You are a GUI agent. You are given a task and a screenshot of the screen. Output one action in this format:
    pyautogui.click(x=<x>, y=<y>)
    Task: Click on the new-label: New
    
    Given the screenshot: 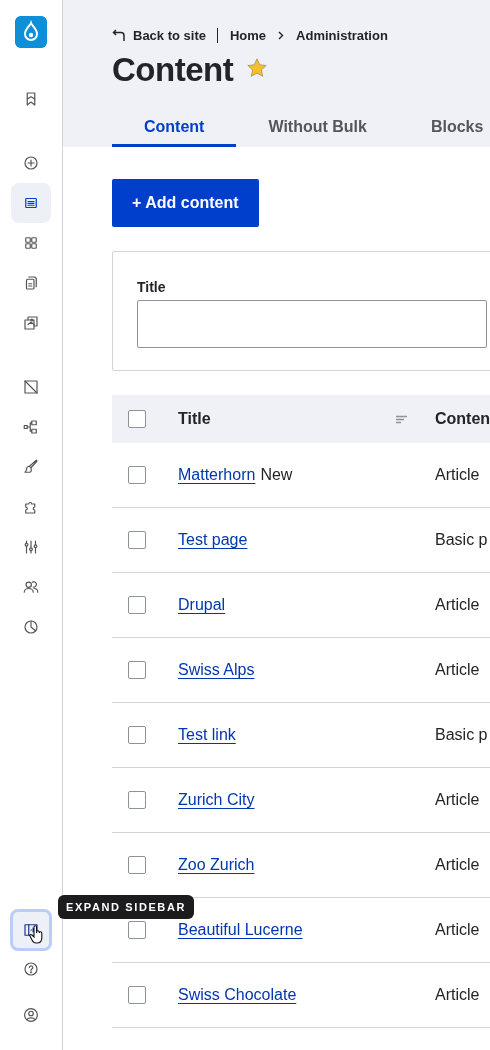 What is the action you would take?
    pyautogui.click(x=276, y=474)
    